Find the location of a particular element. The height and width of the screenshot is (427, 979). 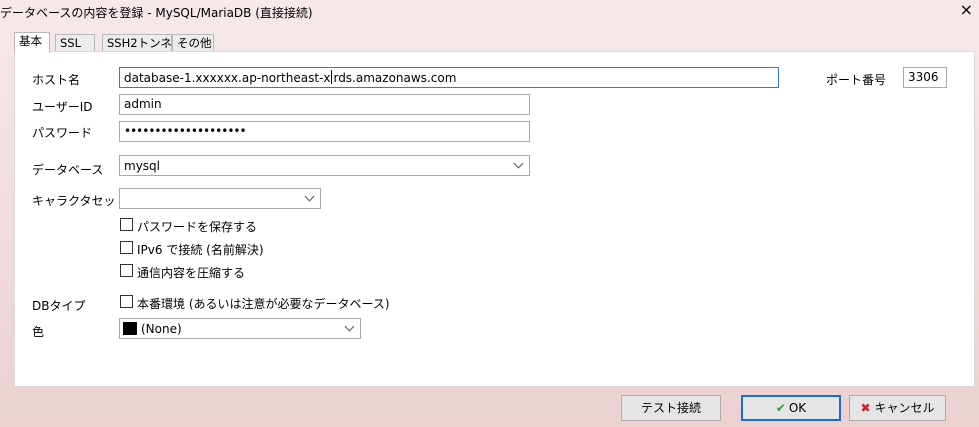

ipv6-label: IPv6 で接続 (名前解決) is located at coordinates (200, 250).